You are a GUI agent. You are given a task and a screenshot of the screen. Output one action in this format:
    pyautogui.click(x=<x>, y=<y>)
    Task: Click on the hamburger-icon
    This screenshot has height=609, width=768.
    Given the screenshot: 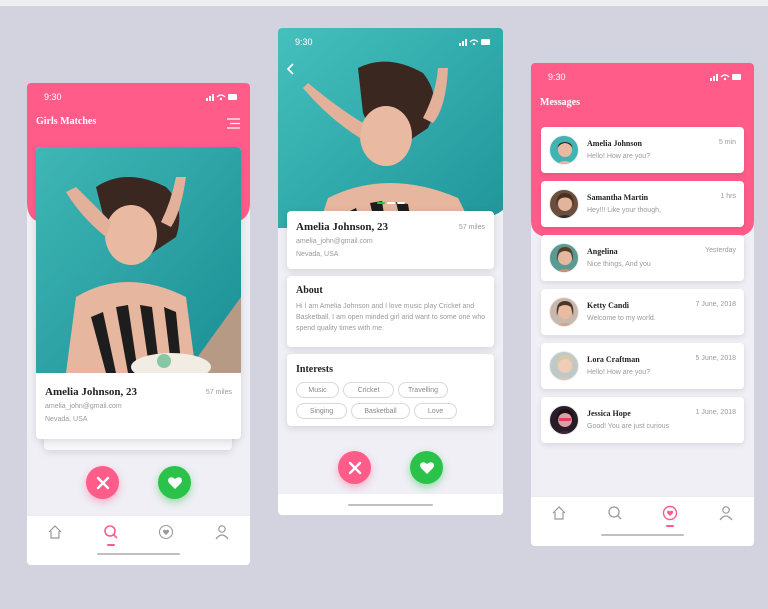 What is the action you would take?
    pyautogui.click(x=233, y=122)
    